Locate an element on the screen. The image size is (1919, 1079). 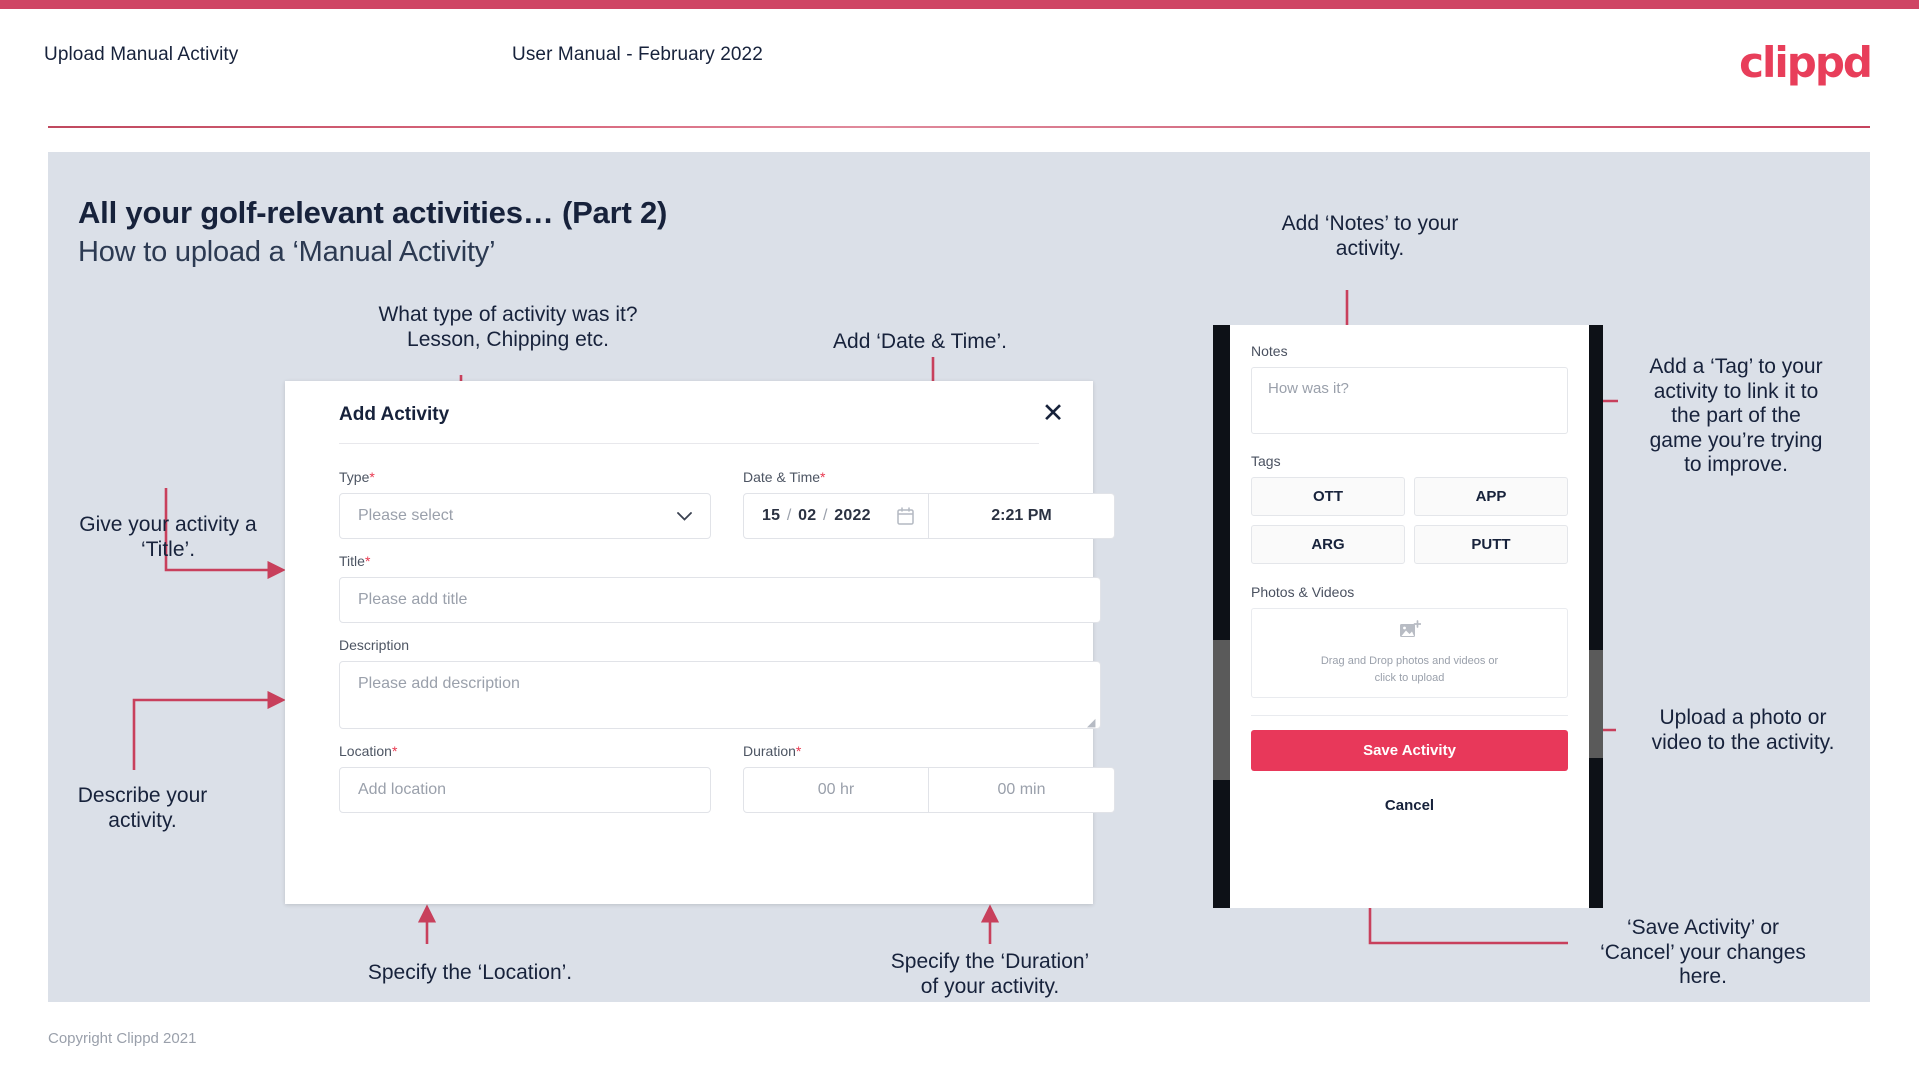
tag-button-arg: ARG is located at coordinates (1328, 544).